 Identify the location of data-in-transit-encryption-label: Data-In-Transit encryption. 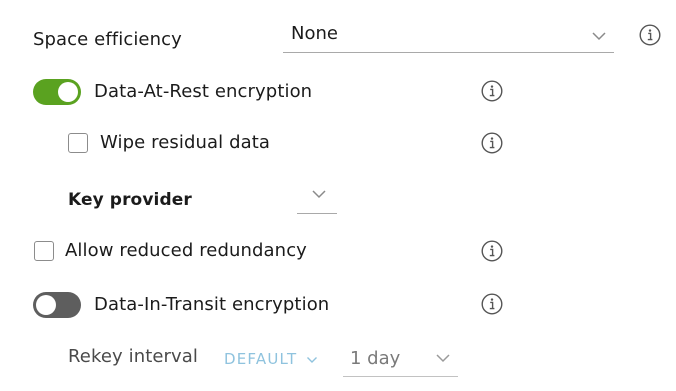
(212, 304).